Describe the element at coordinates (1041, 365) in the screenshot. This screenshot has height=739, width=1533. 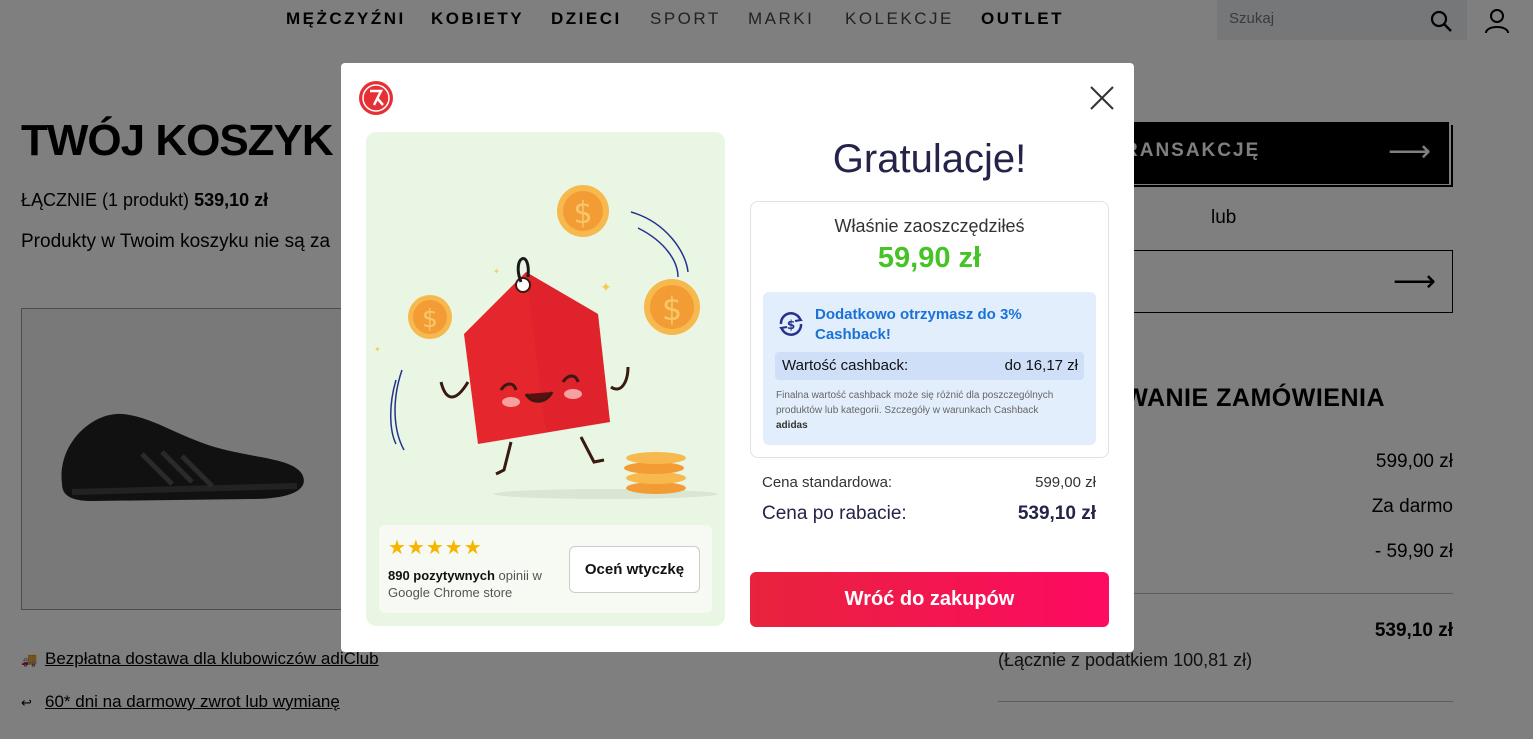
I see `cashback-value: do 16,17 zł` at that location.